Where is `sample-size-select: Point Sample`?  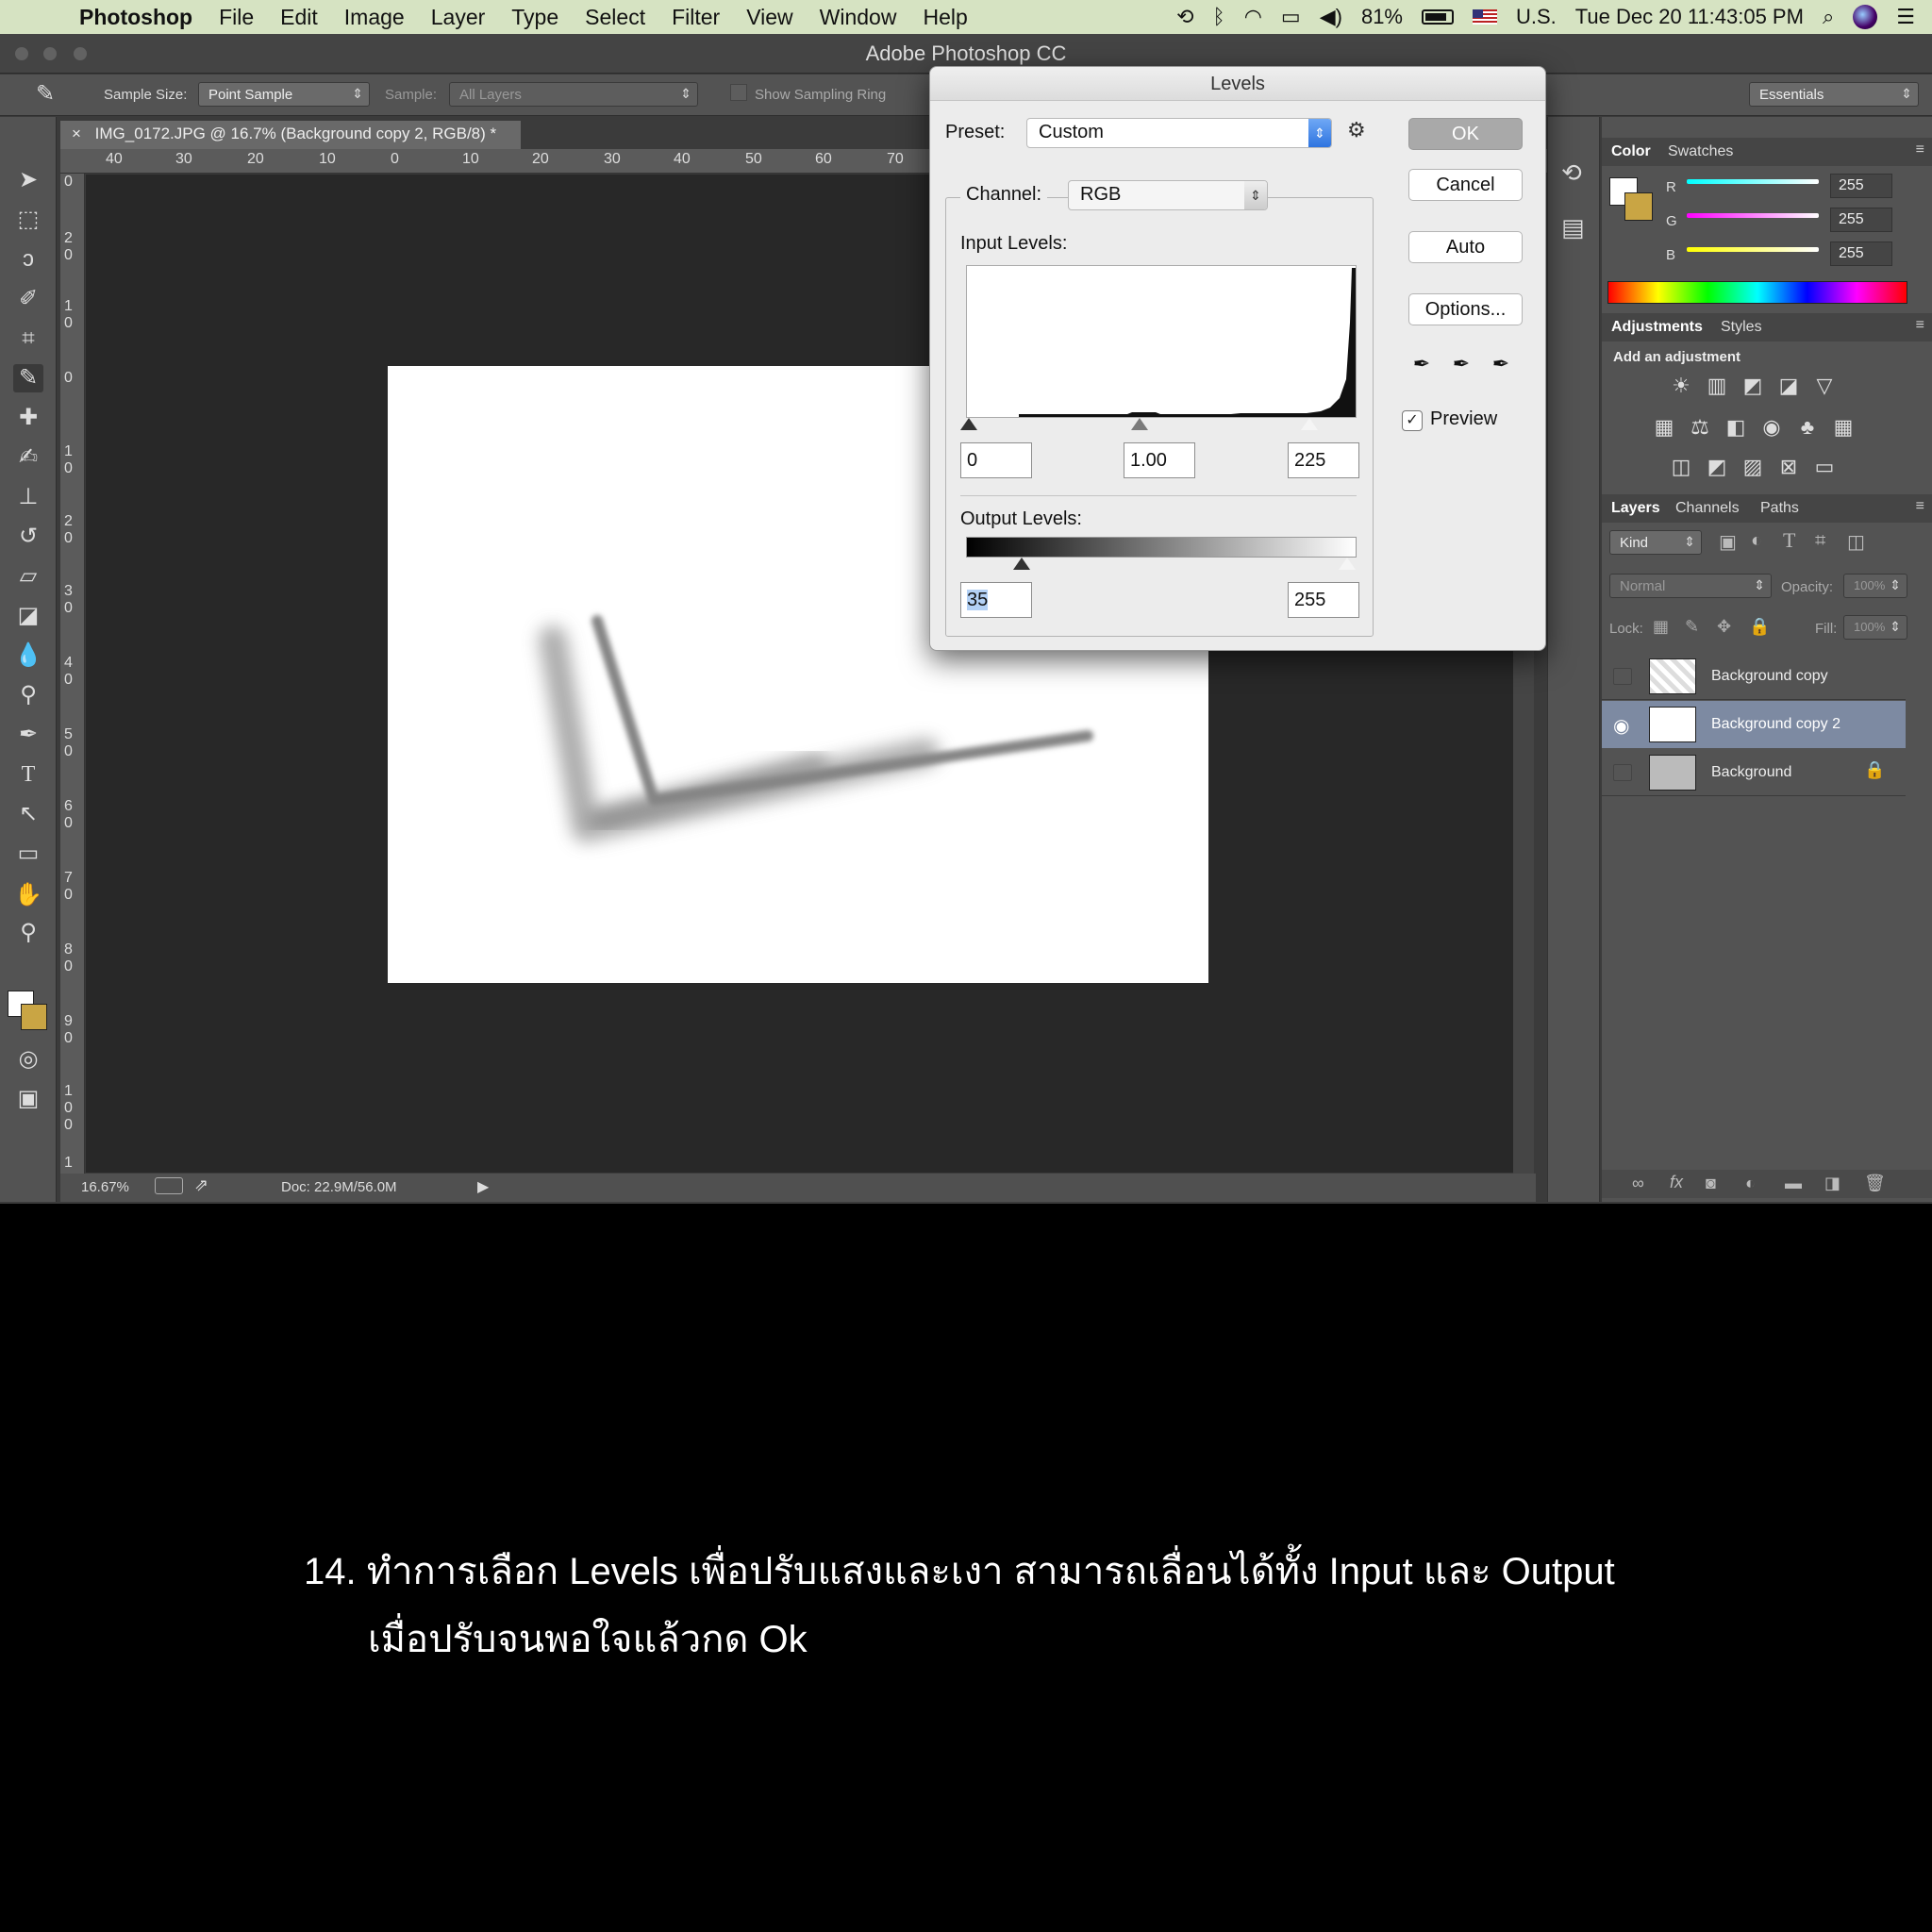 sample-size-select: Point Sample is located at coordinates (284, 94).